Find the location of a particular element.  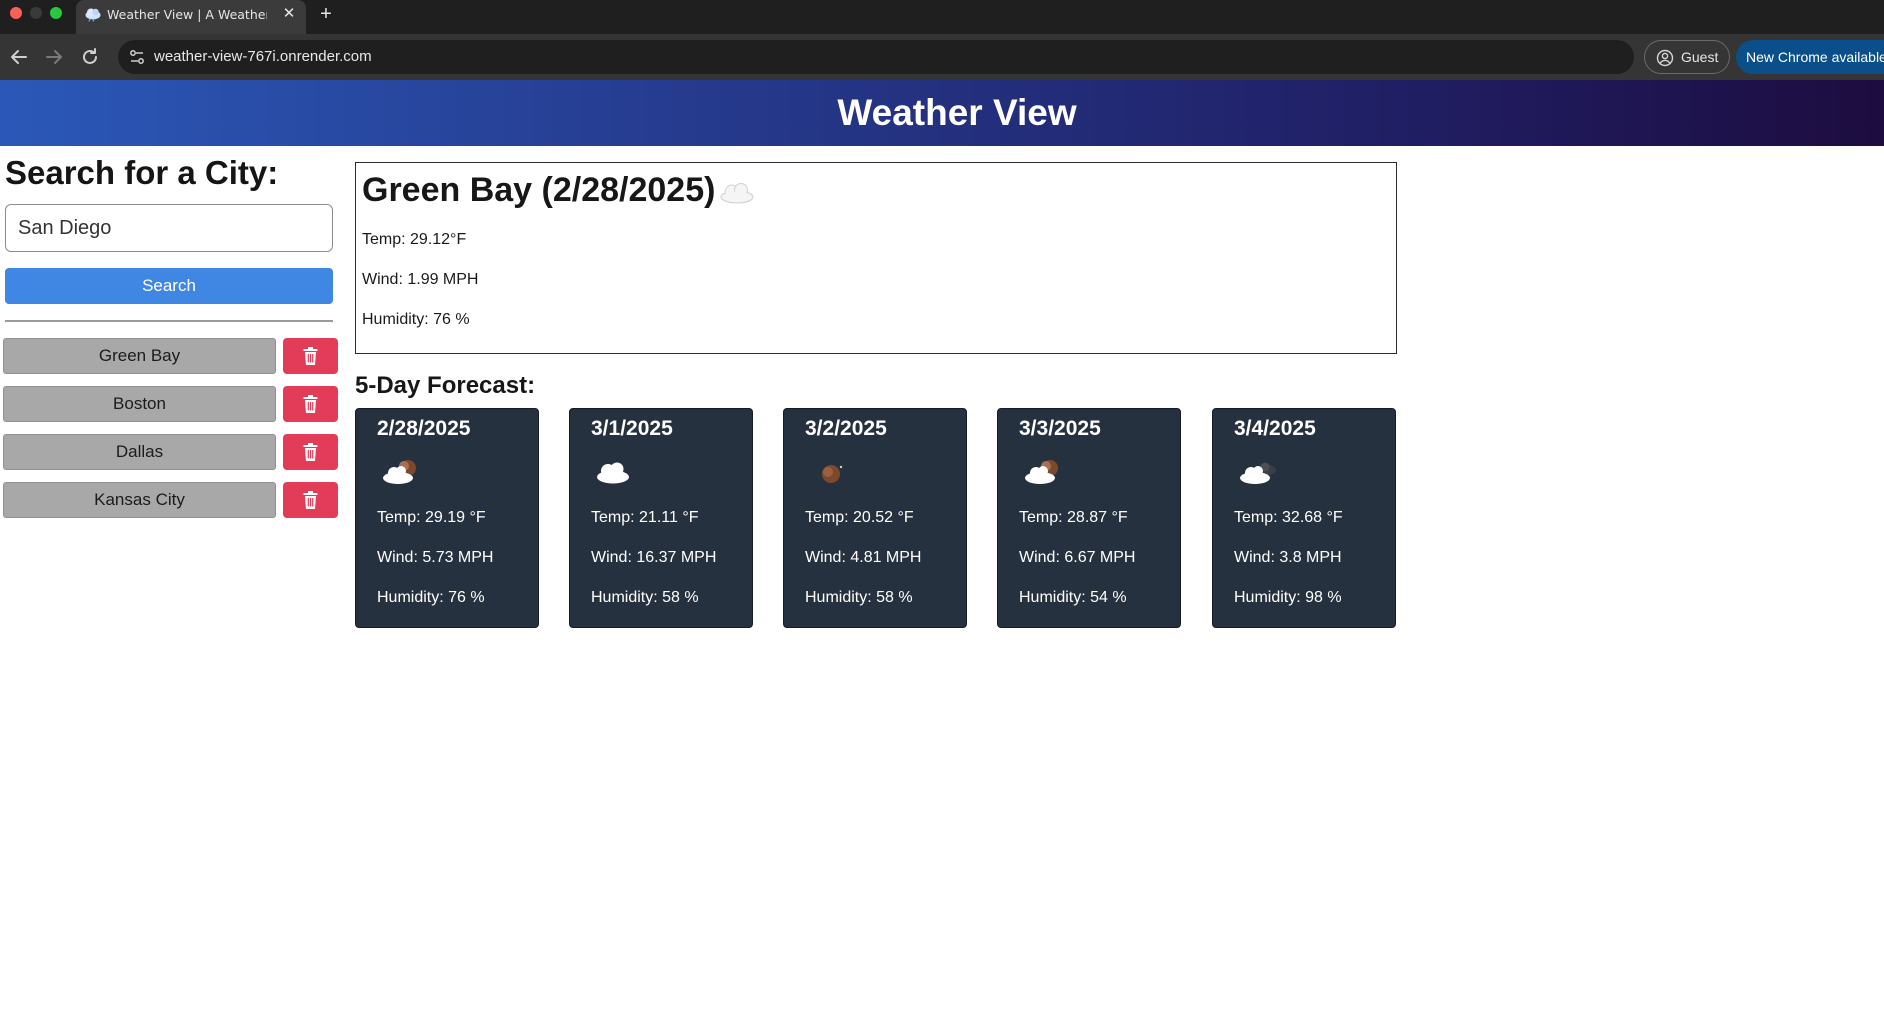

reload-icon is located at coordinates (90, 57).